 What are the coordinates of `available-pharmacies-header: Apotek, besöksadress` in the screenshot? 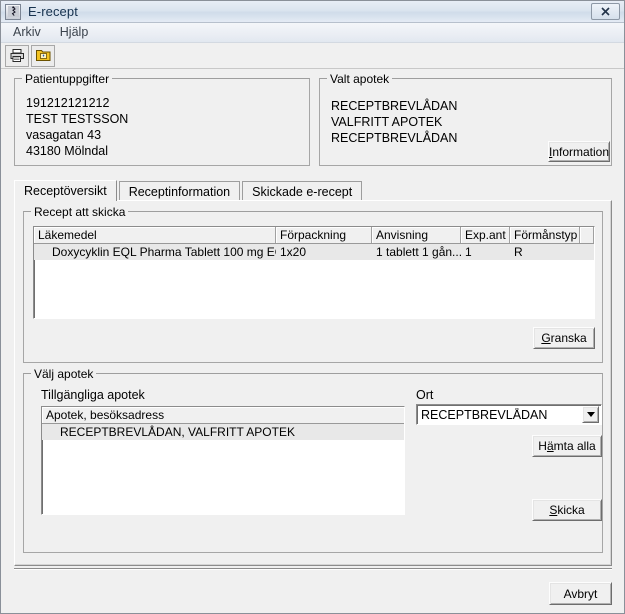 It's located at (223, 415).